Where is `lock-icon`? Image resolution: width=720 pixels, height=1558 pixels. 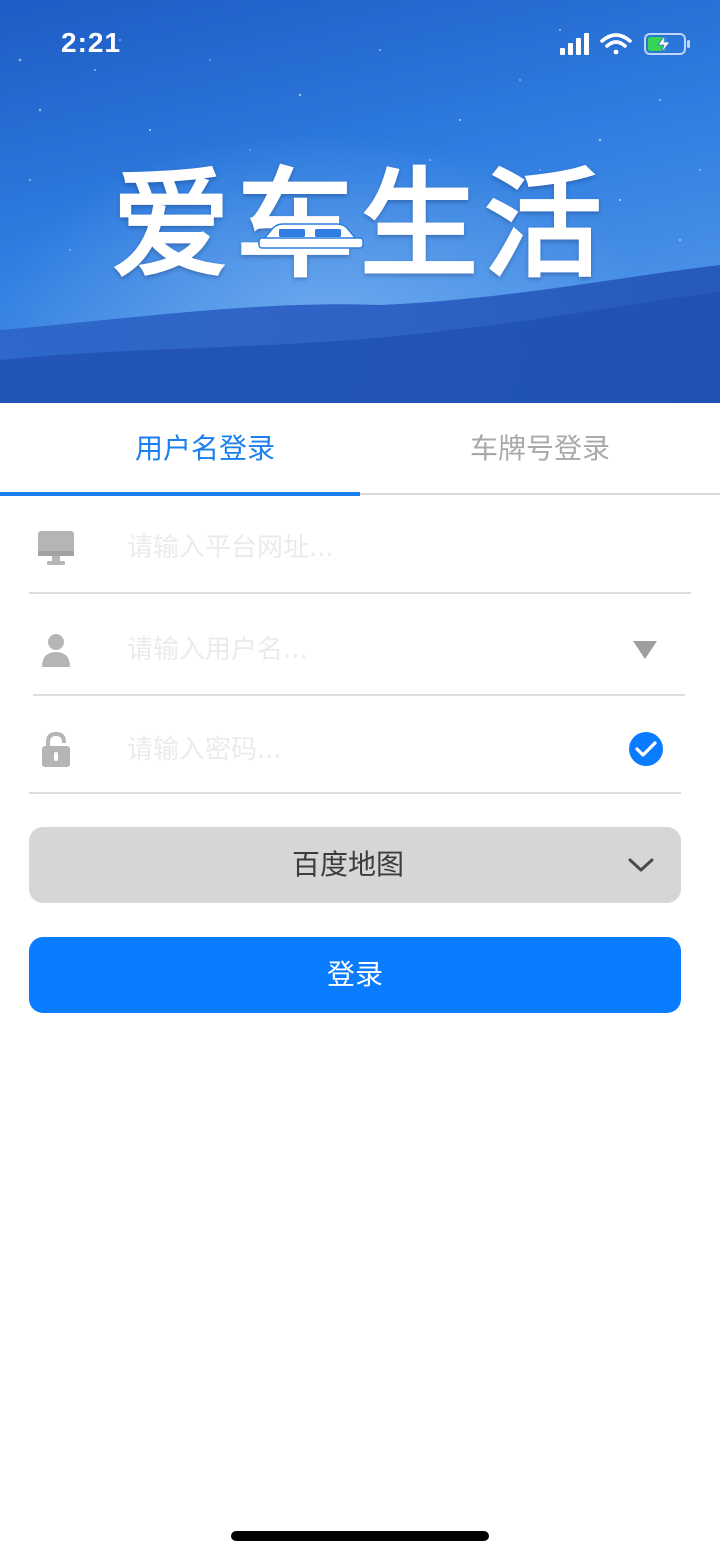 lock-icon is located at coordinates (56, 749).